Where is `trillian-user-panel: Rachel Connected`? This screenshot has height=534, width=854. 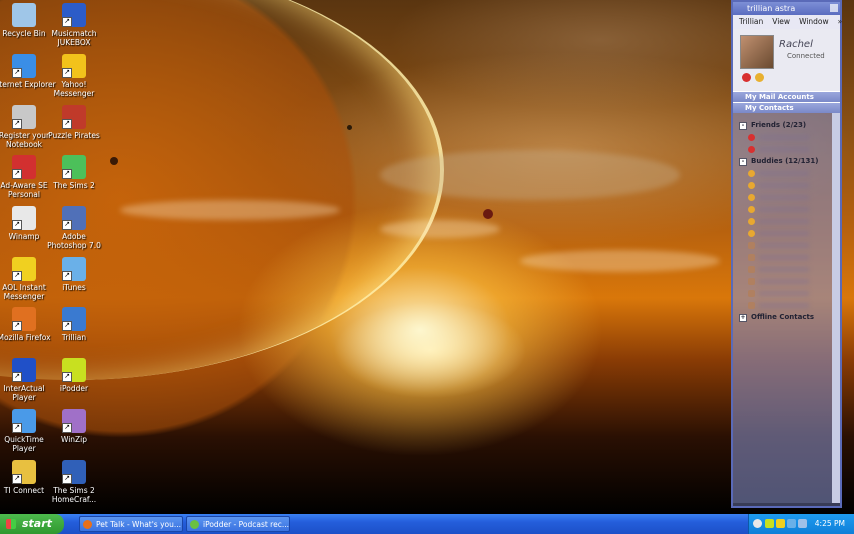
trillian-user-panel: Rachel Connected is located at coordinates (786, 60).